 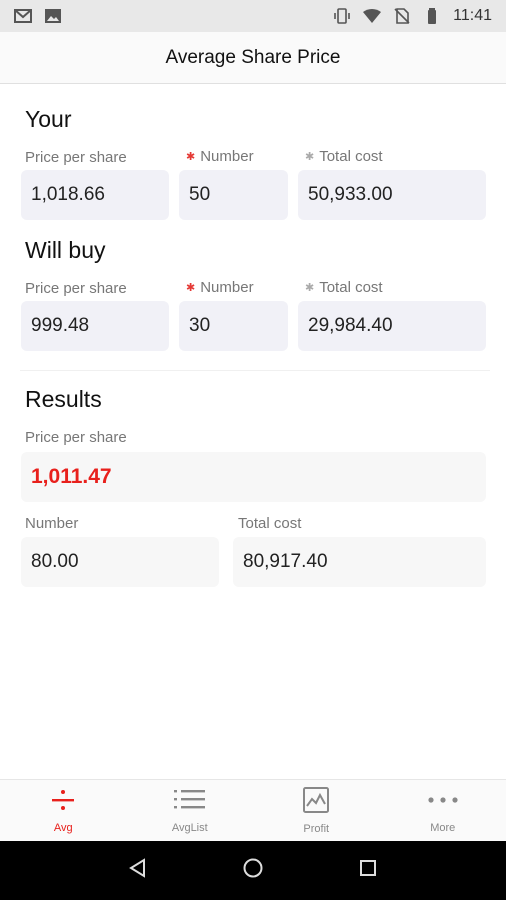 I want to click on your-price-label: Price per share, so click(x=76, y=157).